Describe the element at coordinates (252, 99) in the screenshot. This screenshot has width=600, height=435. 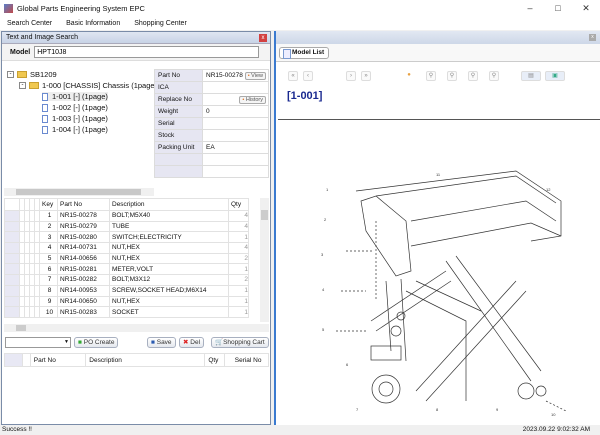
I see `history-button: History` at that location.